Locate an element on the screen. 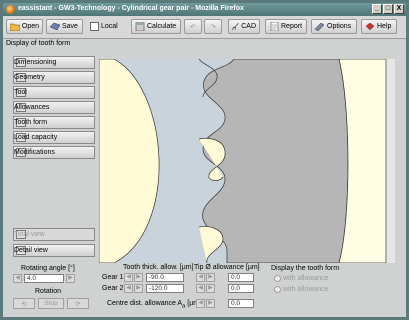 The image size is (409, 320). help-icon is located at coordinates (370, 26).